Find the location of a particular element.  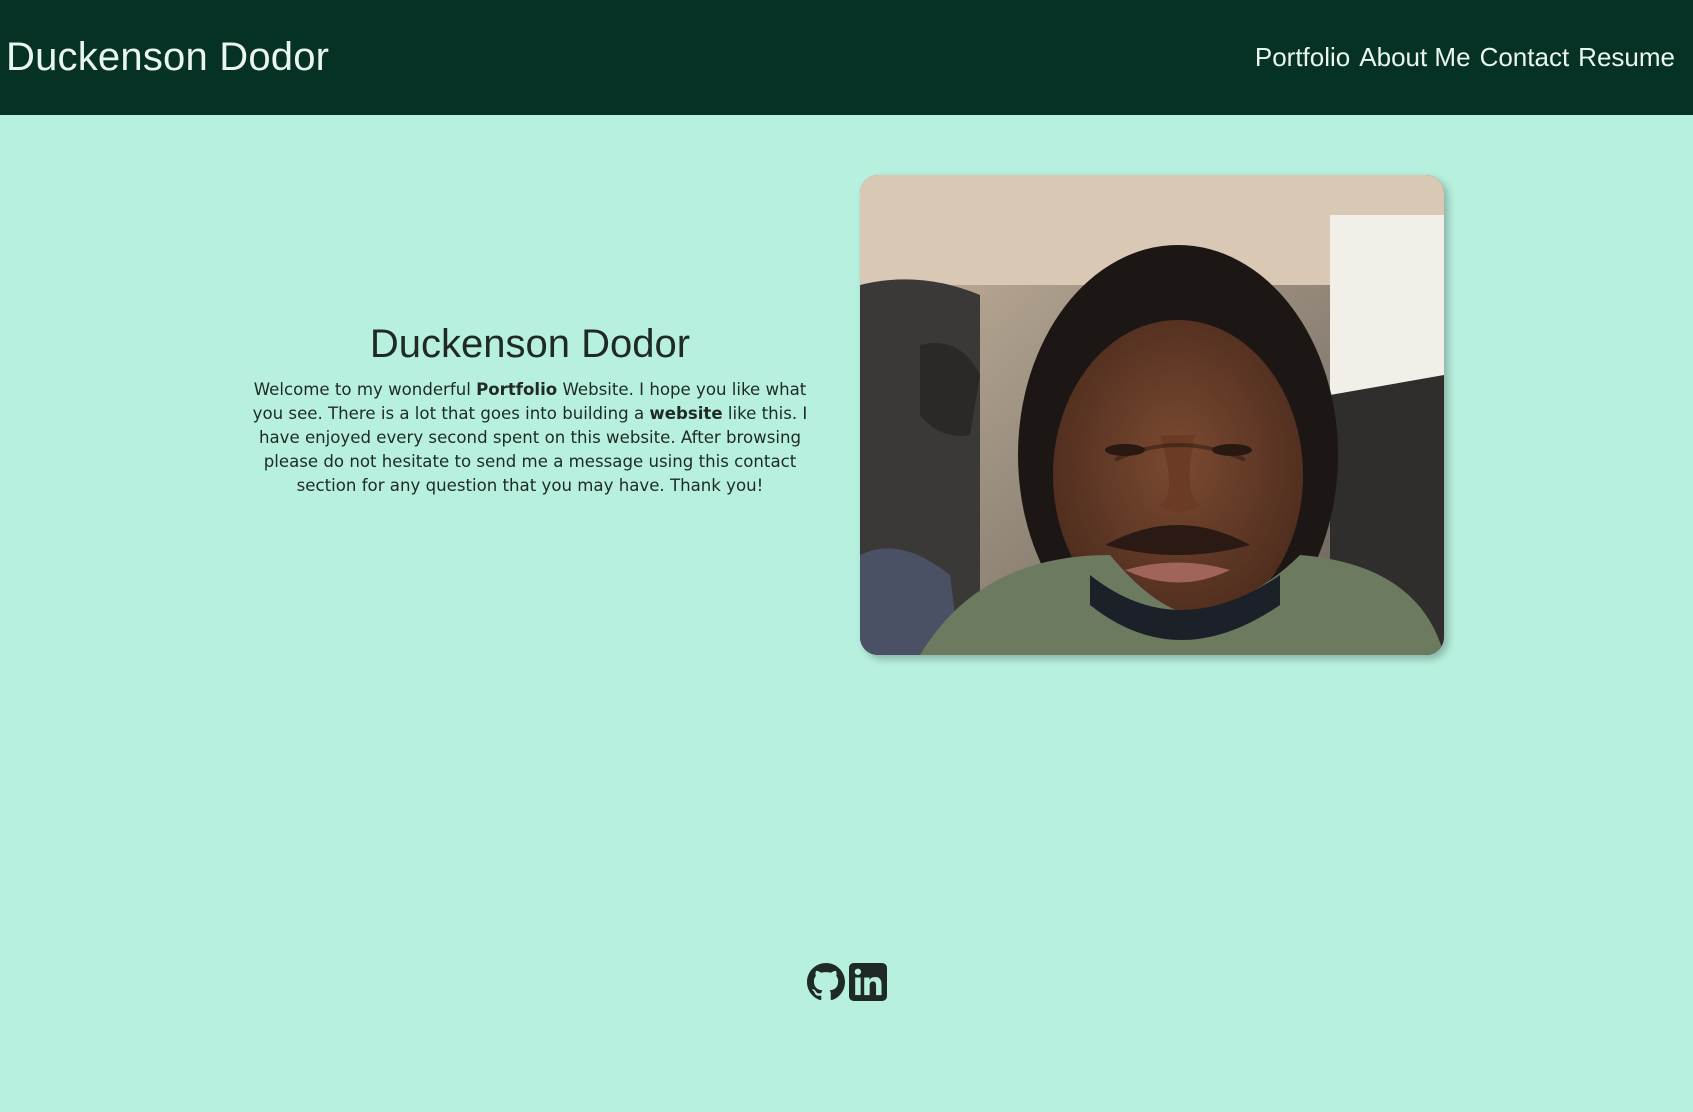

linkedin-icon is located at coordinates (868, 982).